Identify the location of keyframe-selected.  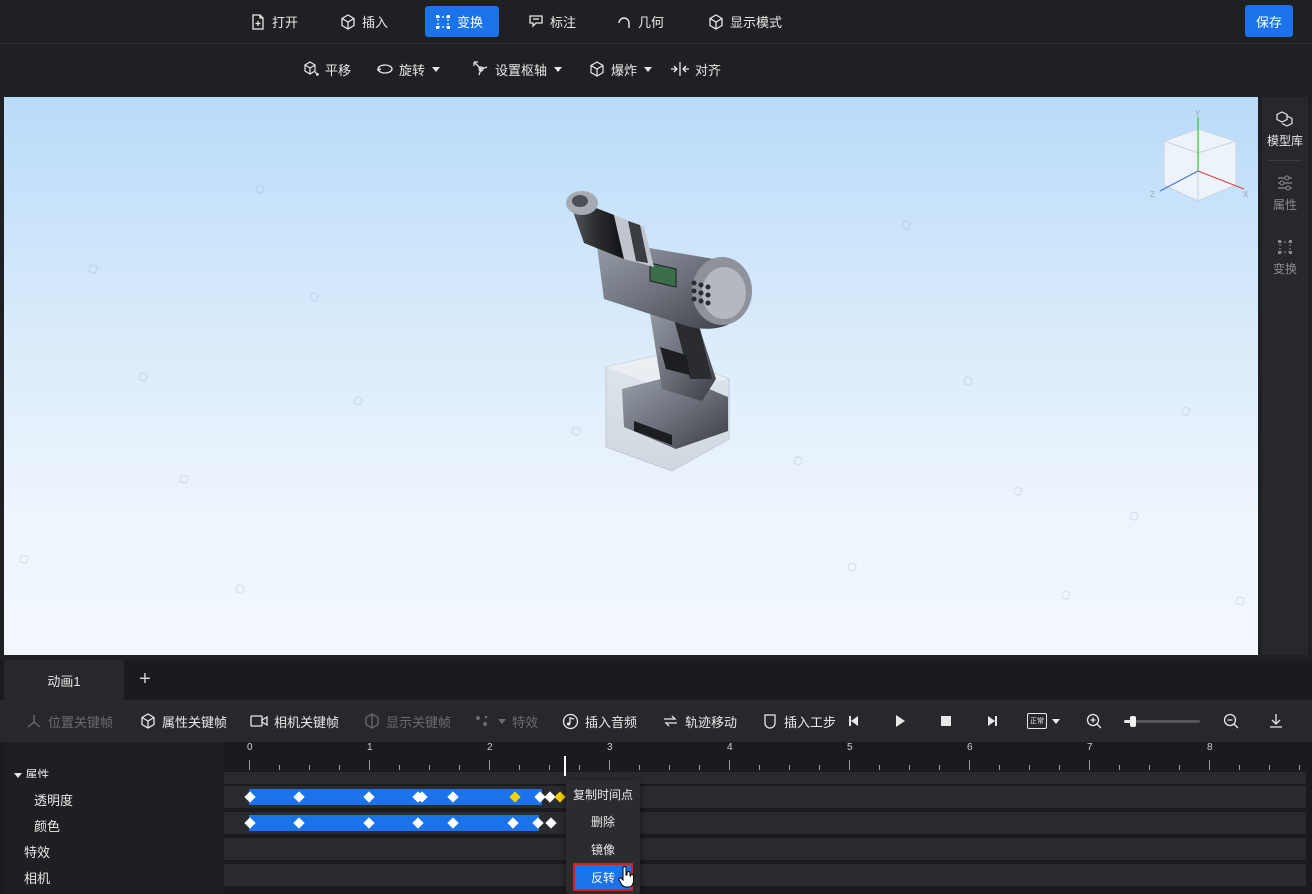
(560, 797).